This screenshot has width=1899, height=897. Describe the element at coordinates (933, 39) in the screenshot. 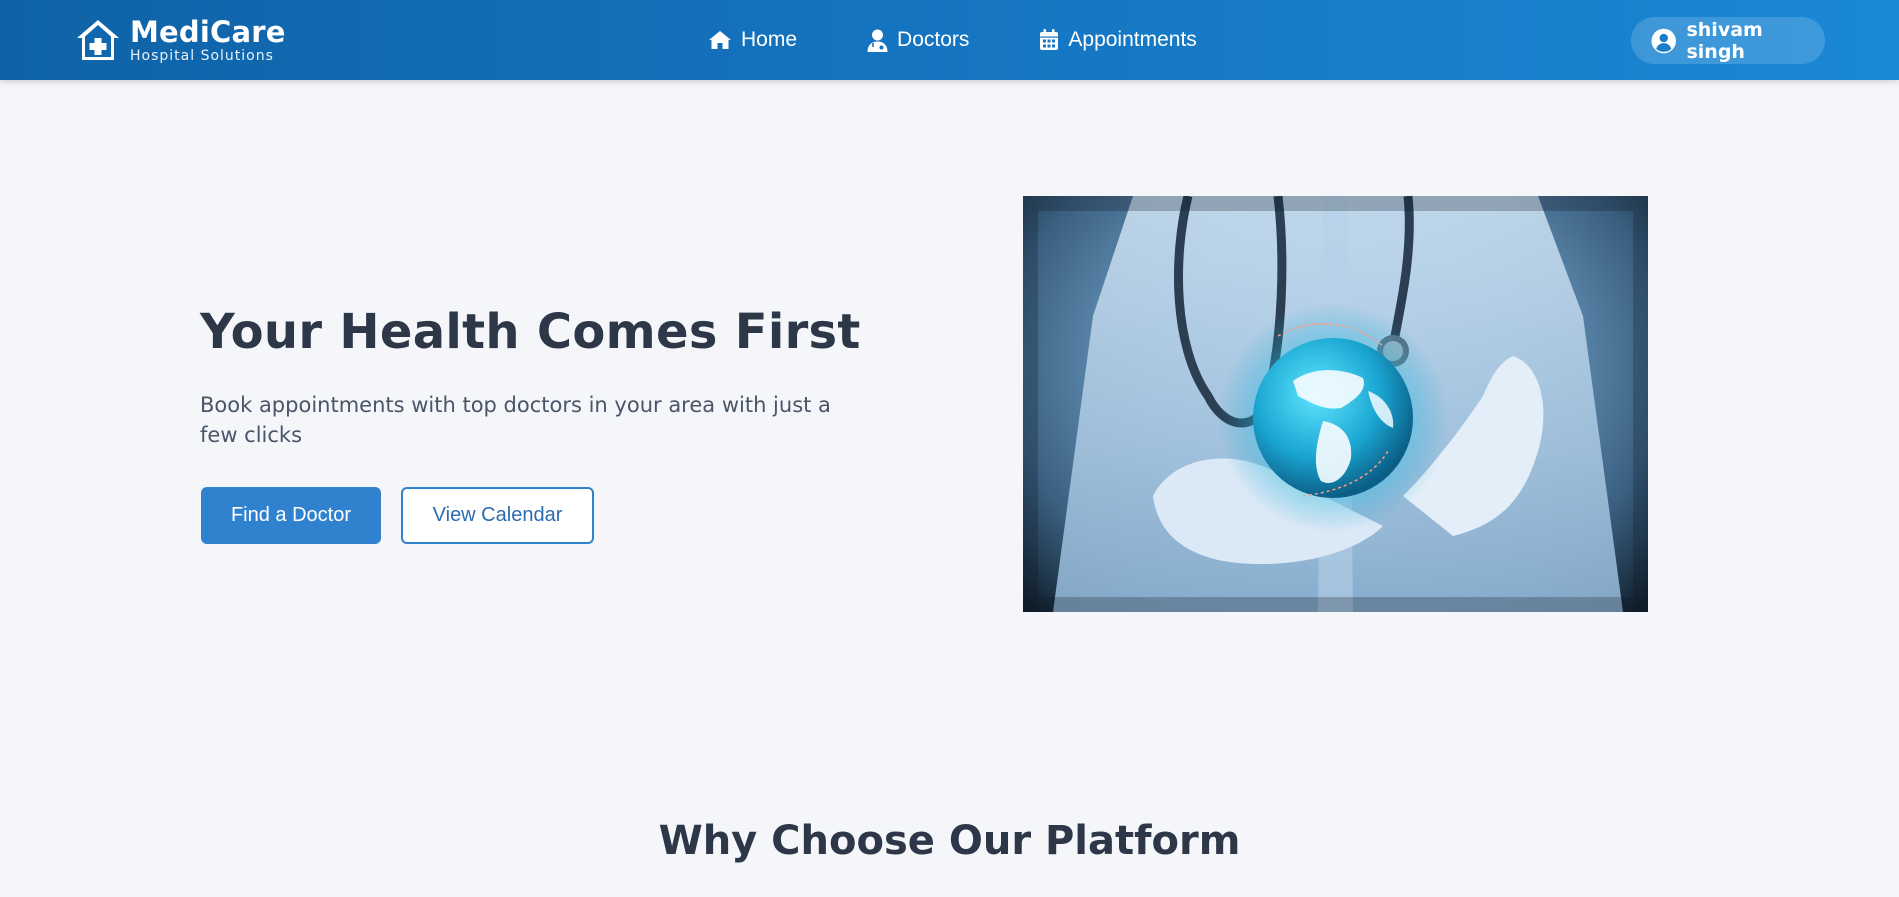

I see `nav-doctors-label: Doctors` at that location.